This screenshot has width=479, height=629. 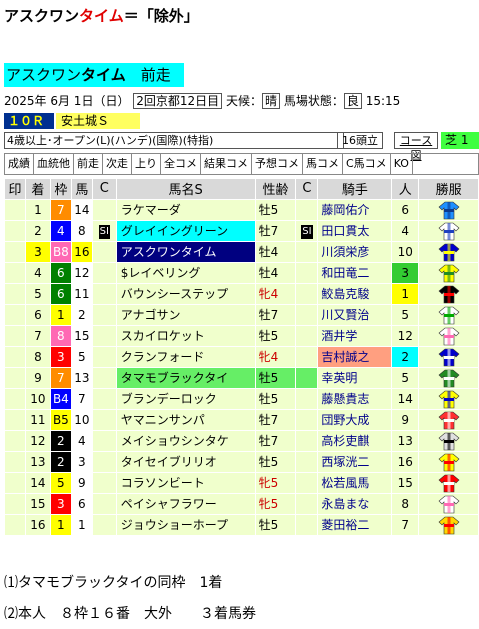 What do you see at coordinates (37, 524) in the screenshot?
I see `finish-position: 16` at bounding box center [37, 524].